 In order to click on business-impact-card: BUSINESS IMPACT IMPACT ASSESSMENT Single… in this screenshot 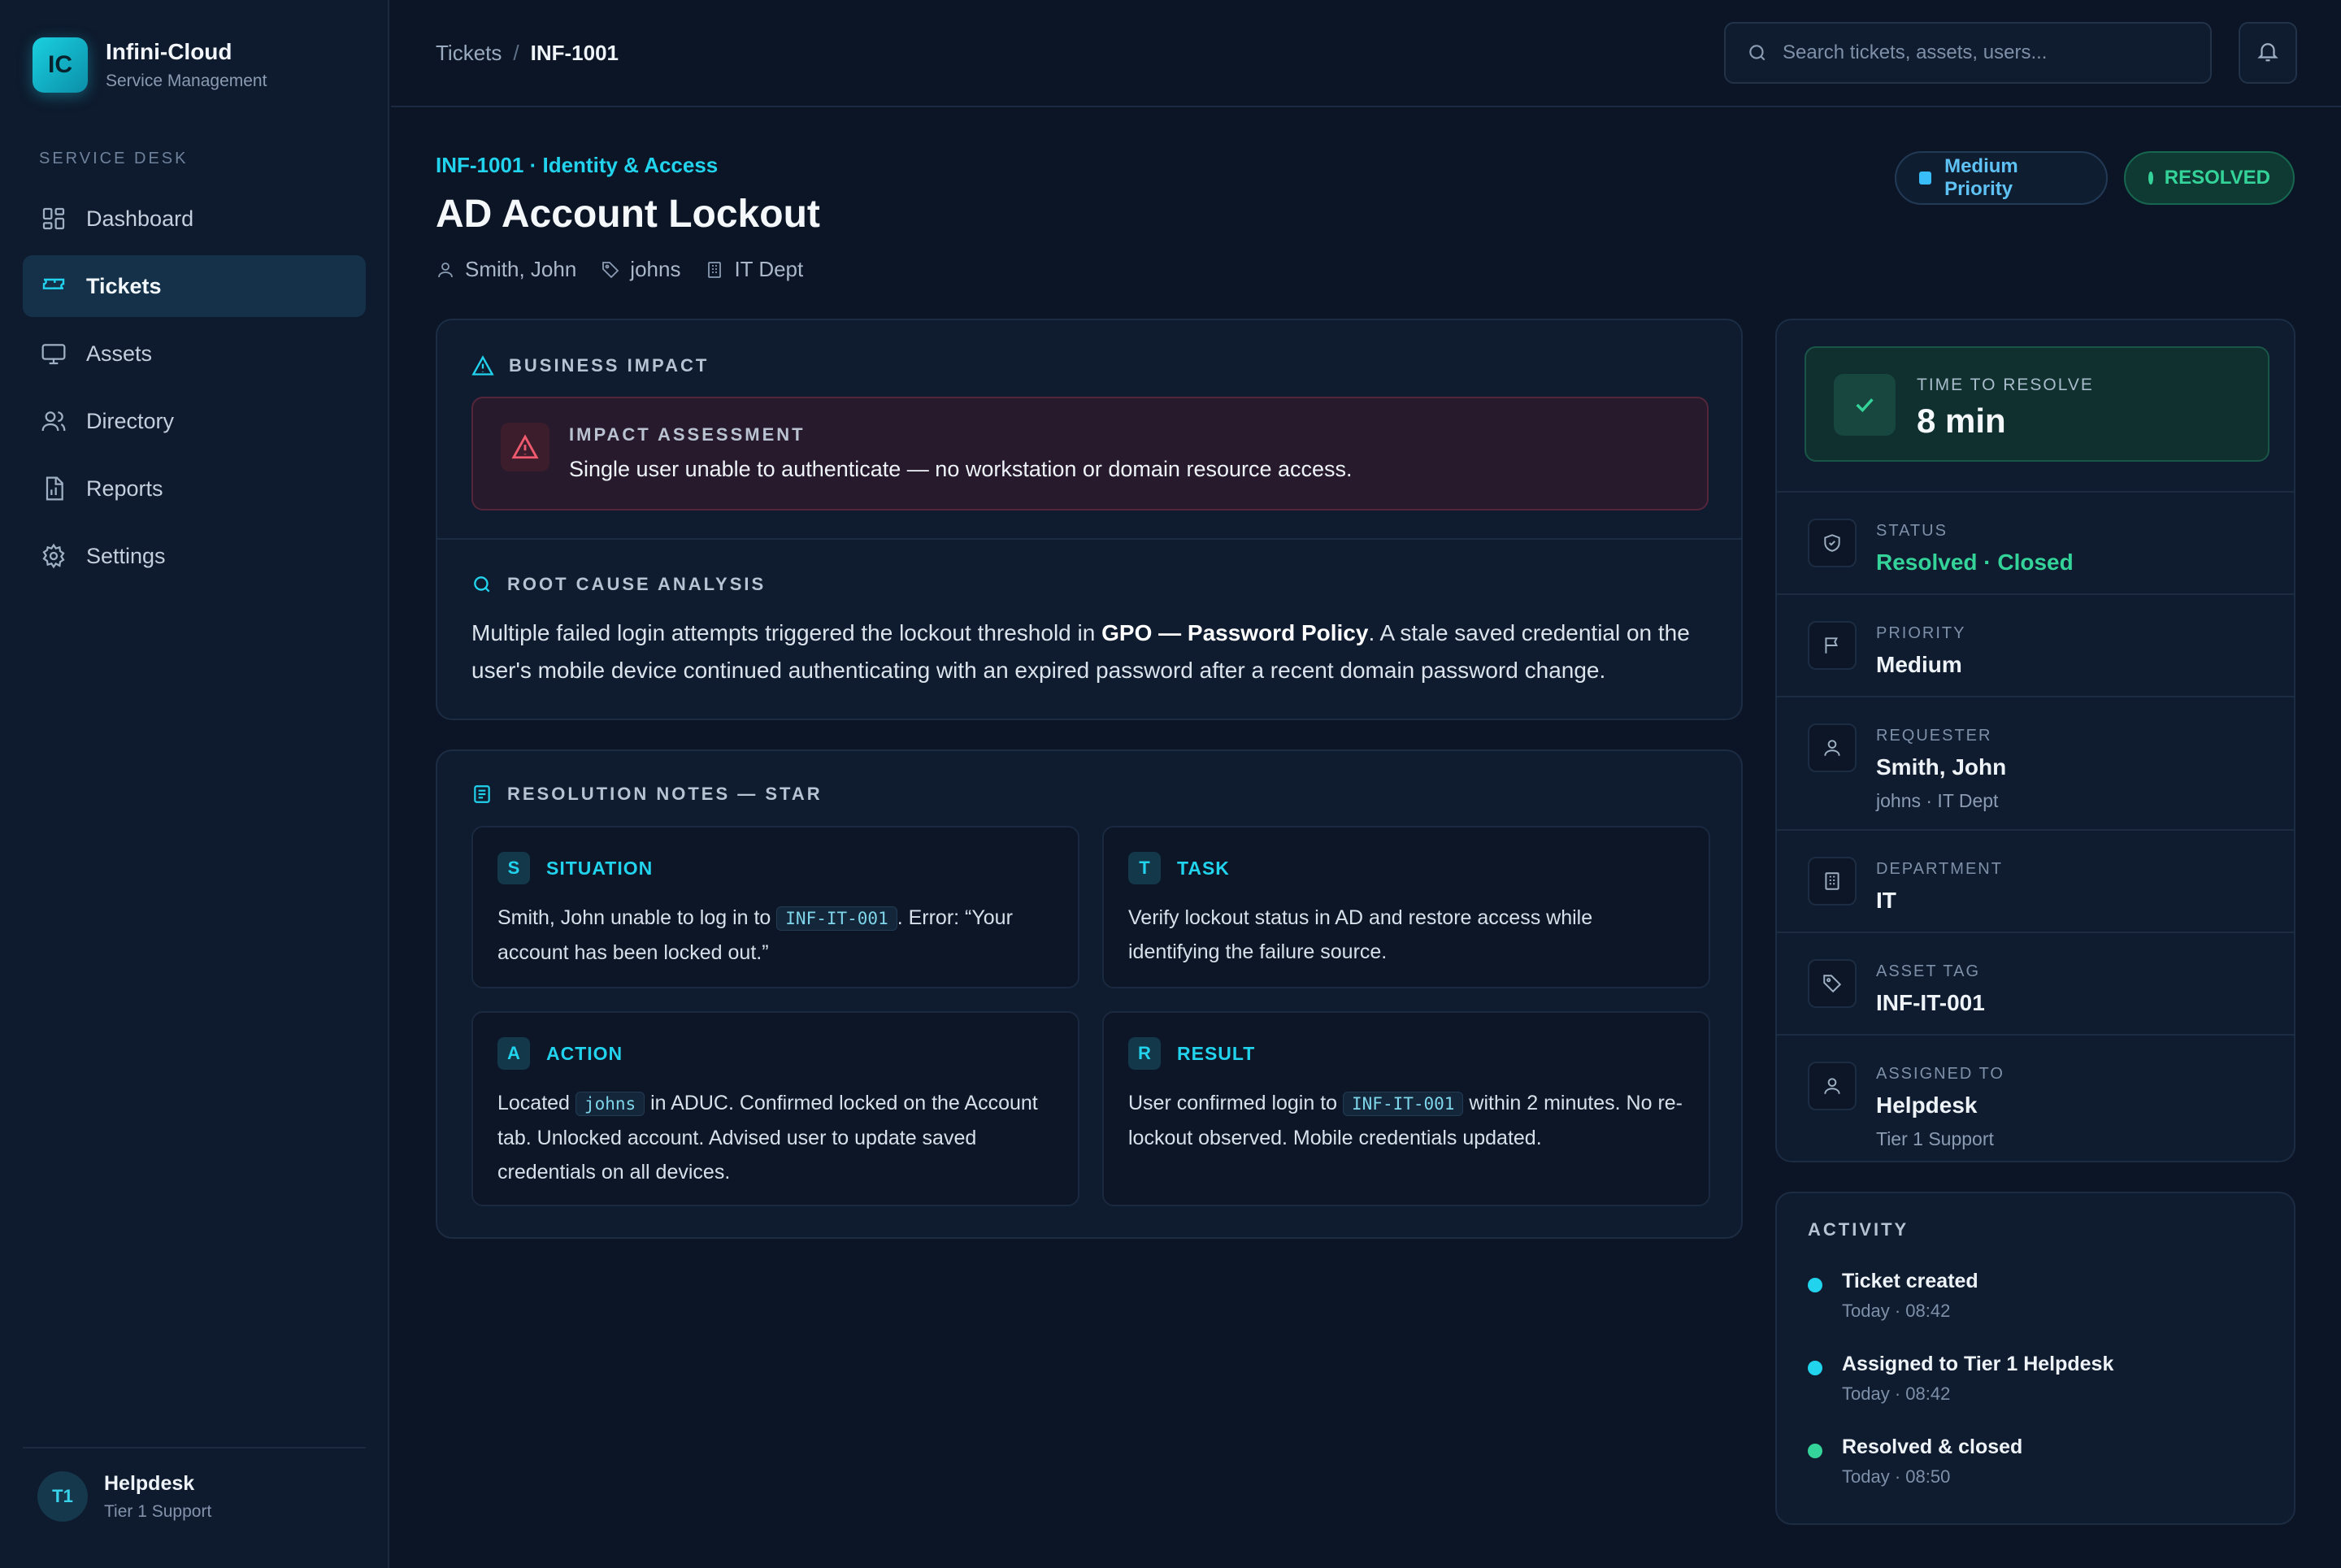, I will do `click(1089, 519)`.